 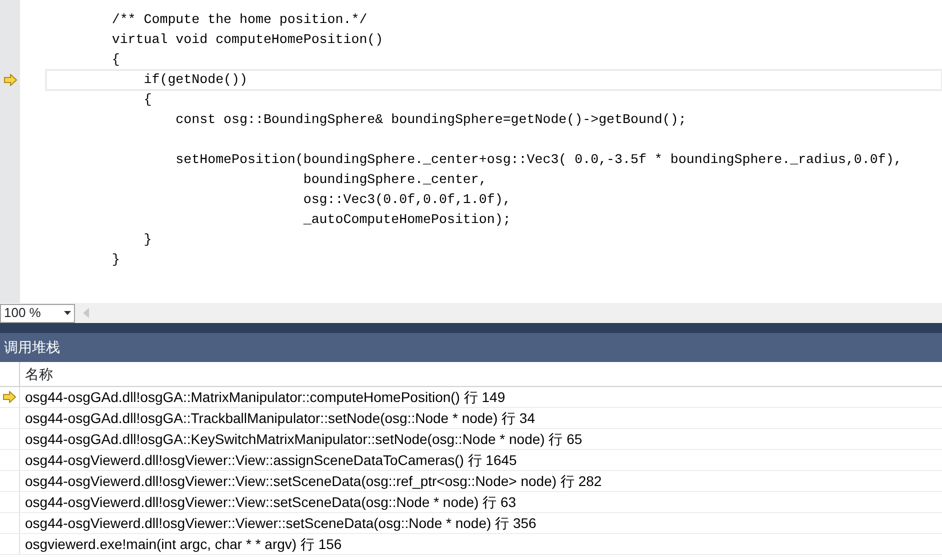 I want to click on code-line: setHomePosition(boundingSphere._center+osg::Vec3( 0.0,-3.5f * boundingSphere._radius,0.0f),, so click(x=538, y=160).